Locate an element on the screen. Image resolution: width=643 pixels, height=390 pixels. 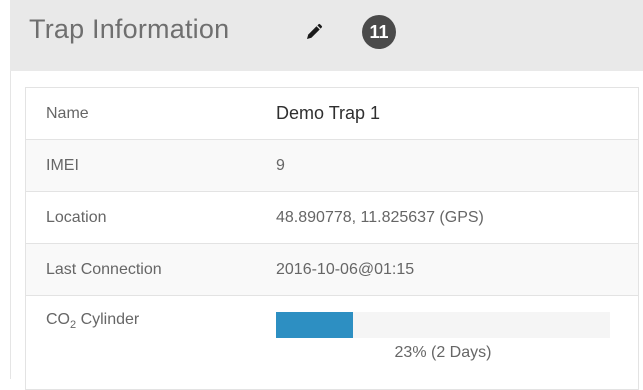
table-row: Last Connection 2016-10-06@01:15 is located at coordinates (332, 269).